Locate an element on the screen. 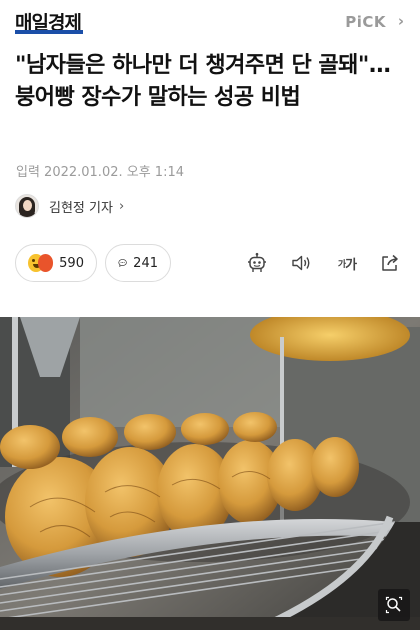 Image resolution: width=420 pixels, height=630 pixels. top-bar: 매일경제 PiCK › is located at coordinates (210, 22).